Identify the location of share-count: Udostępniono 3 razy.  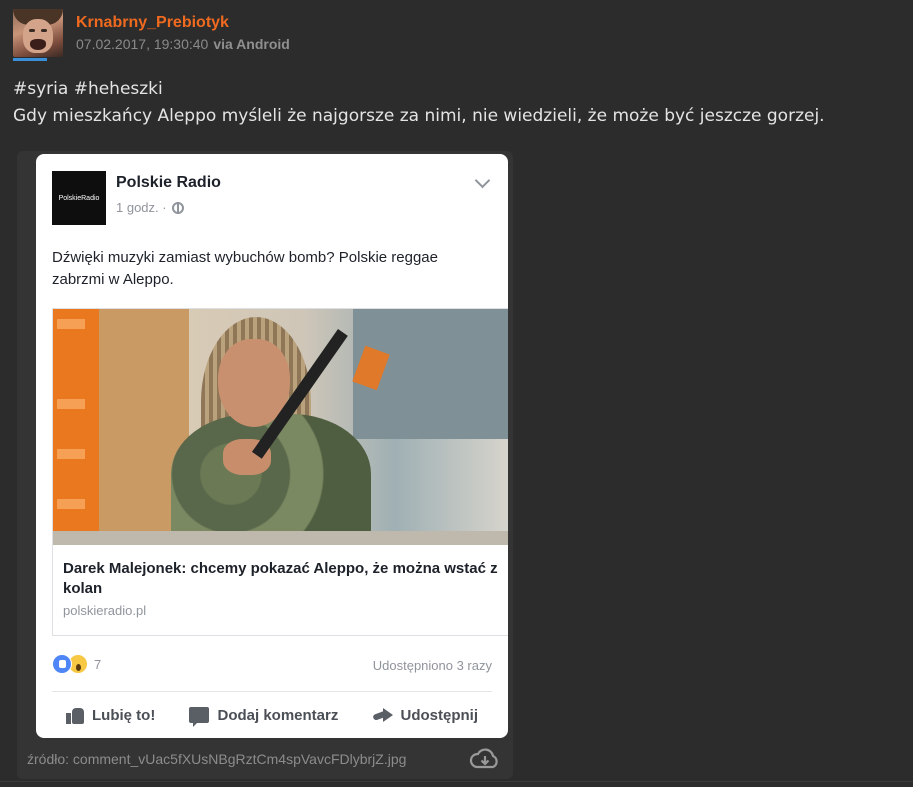
(432, 665).